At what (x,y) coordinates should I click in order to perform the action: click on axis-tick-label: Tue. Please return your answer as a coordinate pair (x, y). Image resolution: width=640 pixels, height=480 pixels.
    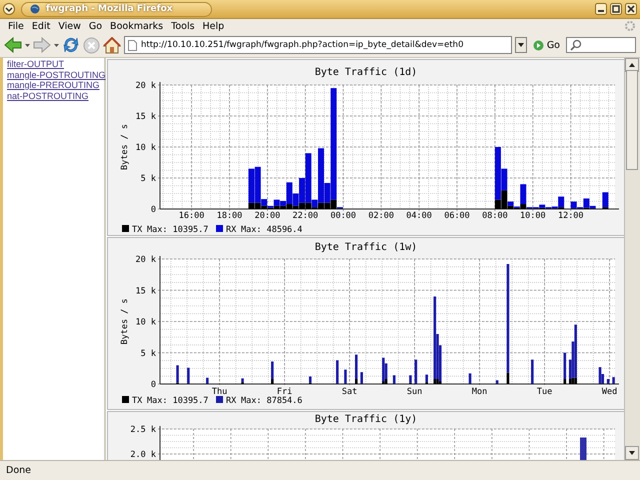
    Looking at the image, I should click on (544, 392).